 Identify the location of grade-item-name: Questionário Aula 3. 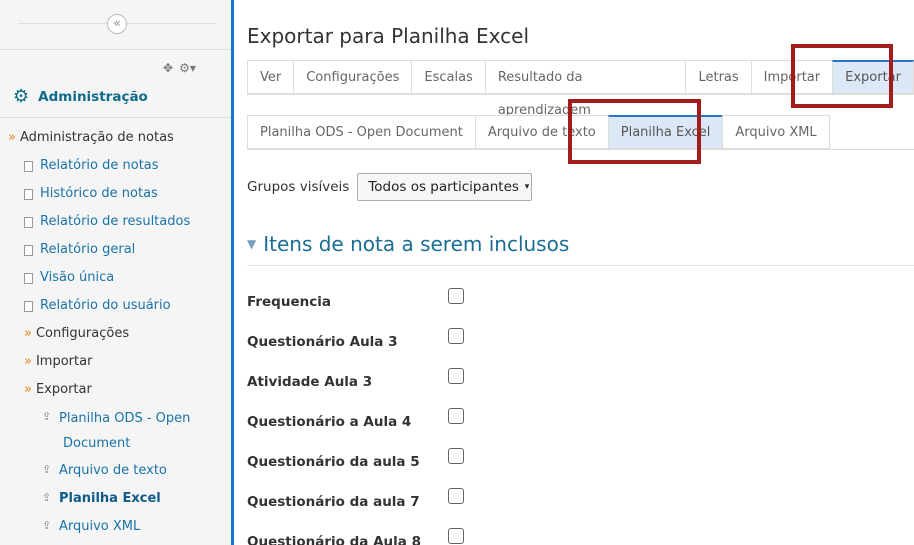
(322, 342).